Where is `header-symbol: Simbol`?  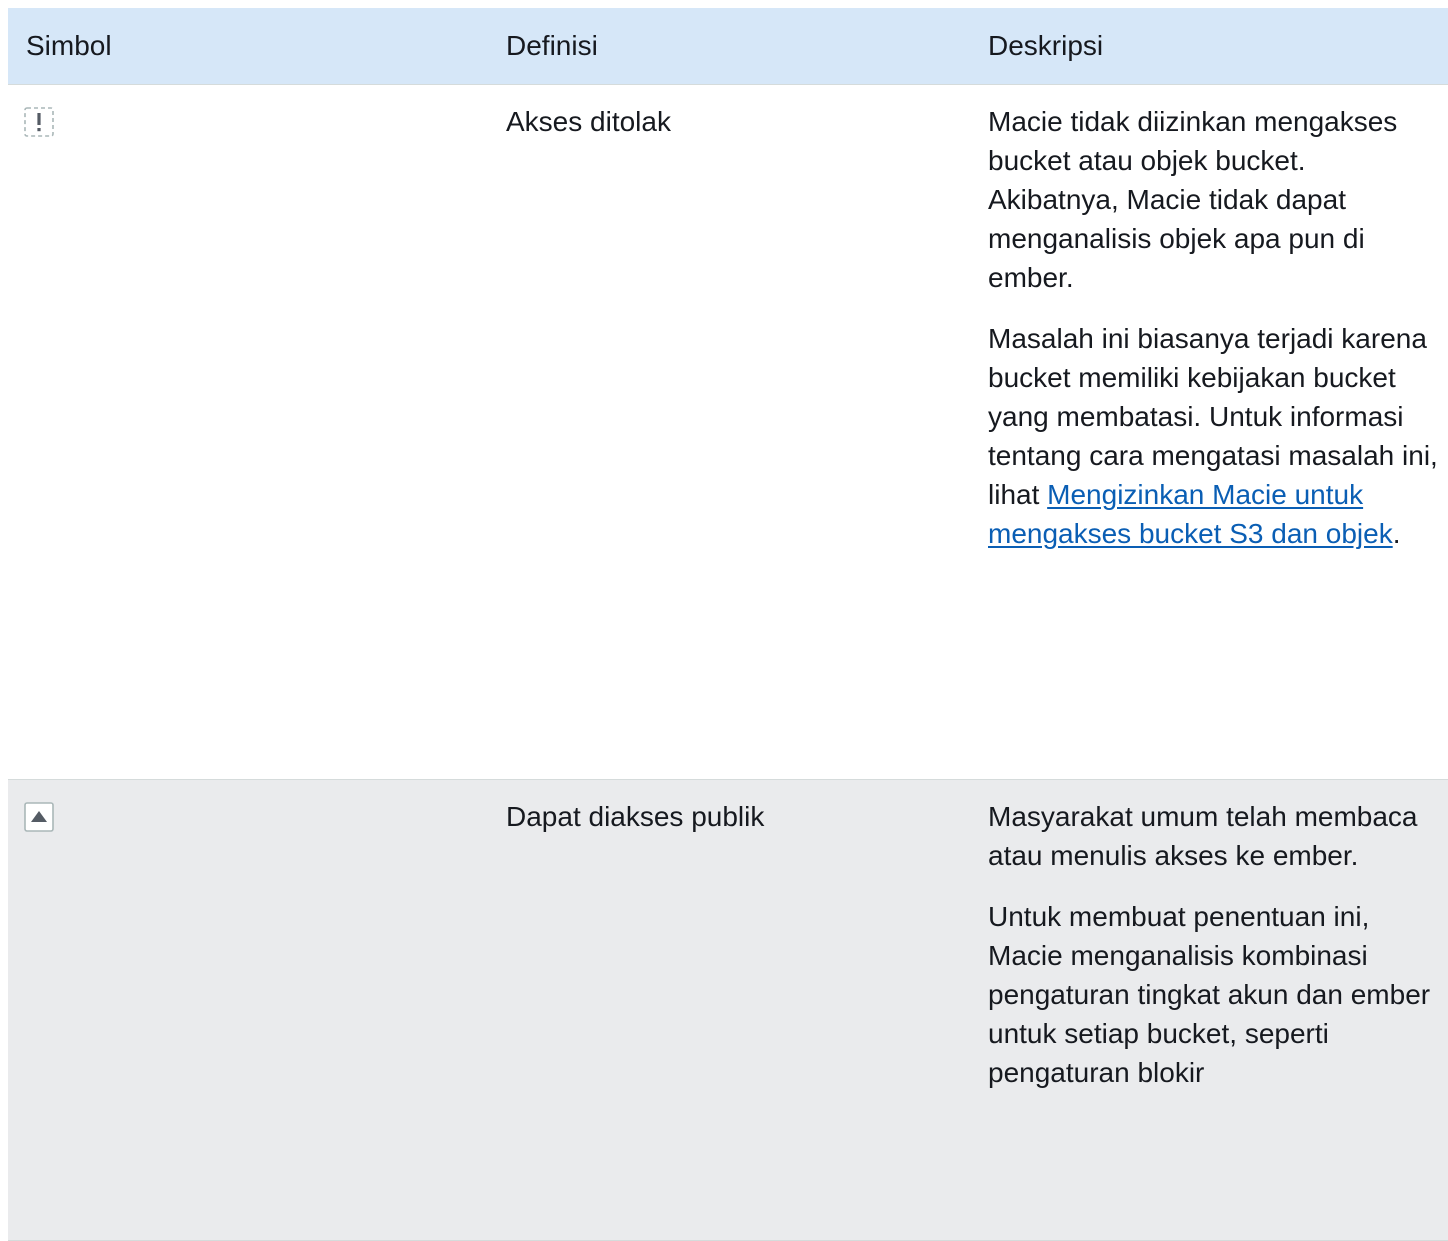 header-symbol: Simbol is located at coordinates (69, 45).